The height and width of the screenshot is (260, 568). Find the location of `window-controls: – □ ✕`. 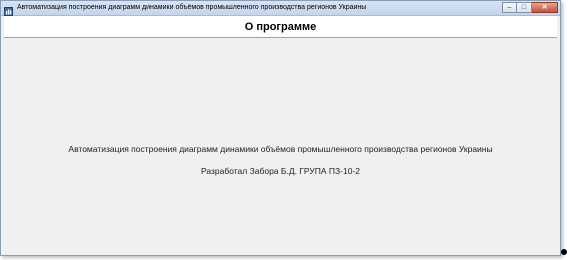

window-controls: – □ ✕ is located at coordinates (530, 7).